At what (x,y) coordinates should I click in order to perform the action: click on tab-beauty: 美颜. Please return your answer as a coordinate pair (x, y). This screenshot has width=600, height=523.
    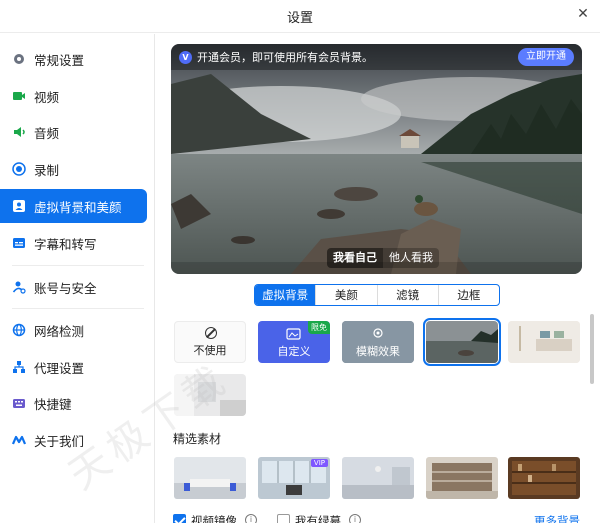
    Looking at the image, I should click on (347, 295).